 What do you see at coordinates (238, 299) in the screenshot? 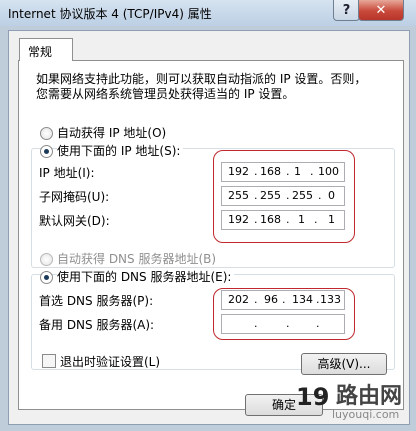
I see `octet: 202` at bounding box center [238, 299].